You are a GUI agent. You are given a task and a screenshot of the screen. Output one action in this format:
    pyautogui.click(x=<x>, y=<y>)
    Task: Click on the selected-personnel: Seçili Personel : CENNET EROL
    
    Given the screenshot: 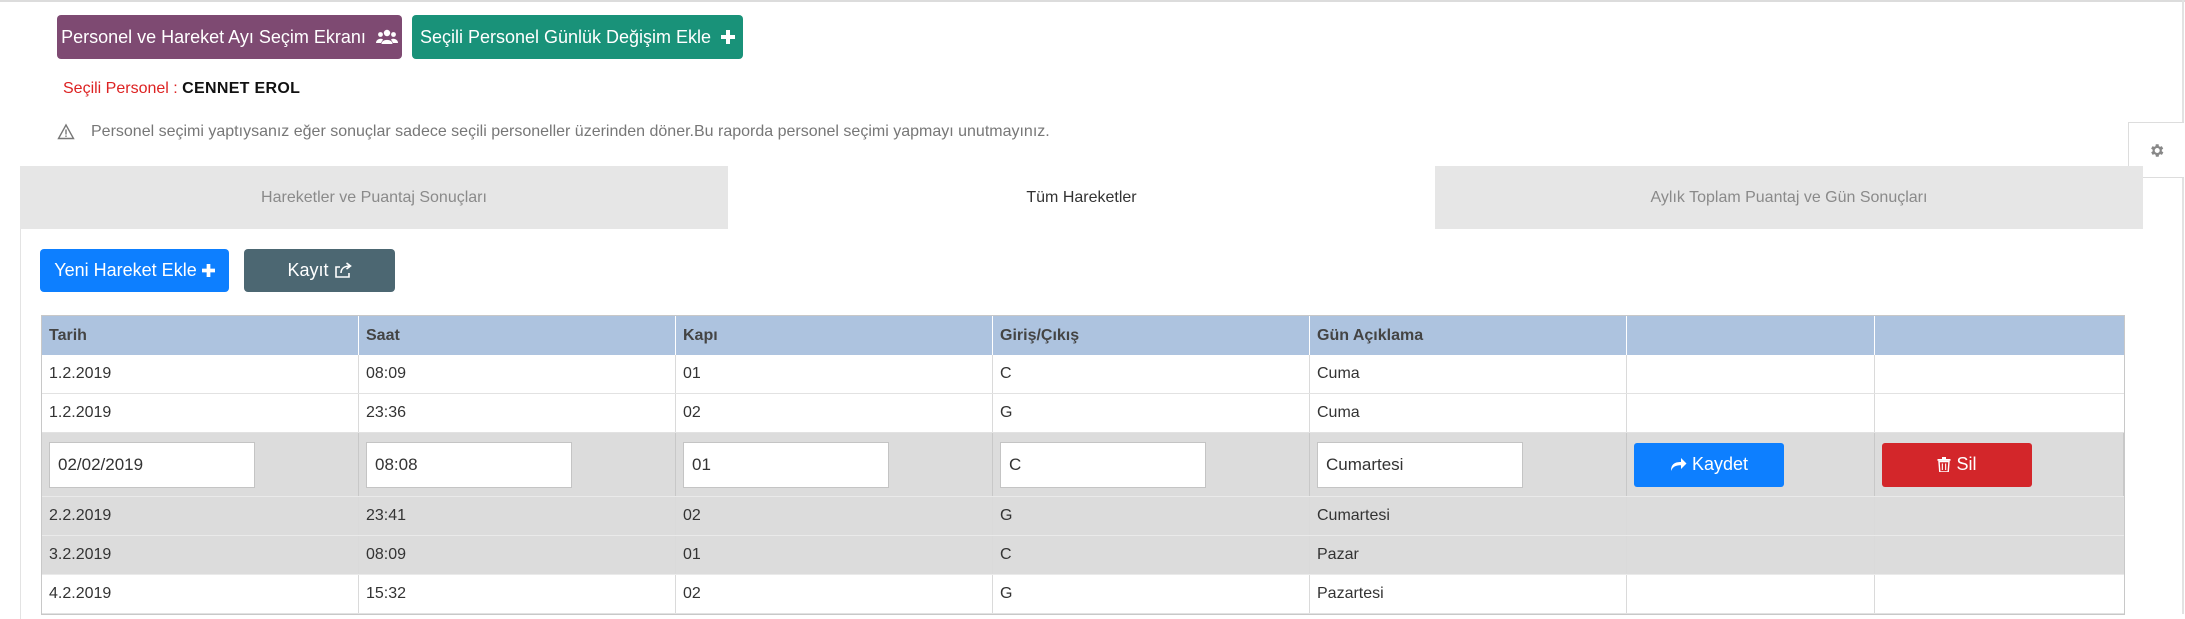 What is the action you would take?
    pyautogui.click(x=181, y=89)
    